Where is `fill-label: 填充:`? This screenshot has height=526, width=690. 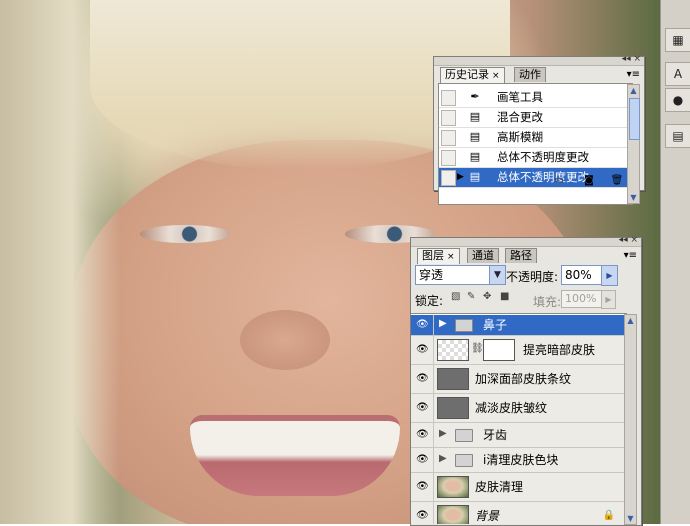 fill-label: 填充: is located at coordinates (547, 302).